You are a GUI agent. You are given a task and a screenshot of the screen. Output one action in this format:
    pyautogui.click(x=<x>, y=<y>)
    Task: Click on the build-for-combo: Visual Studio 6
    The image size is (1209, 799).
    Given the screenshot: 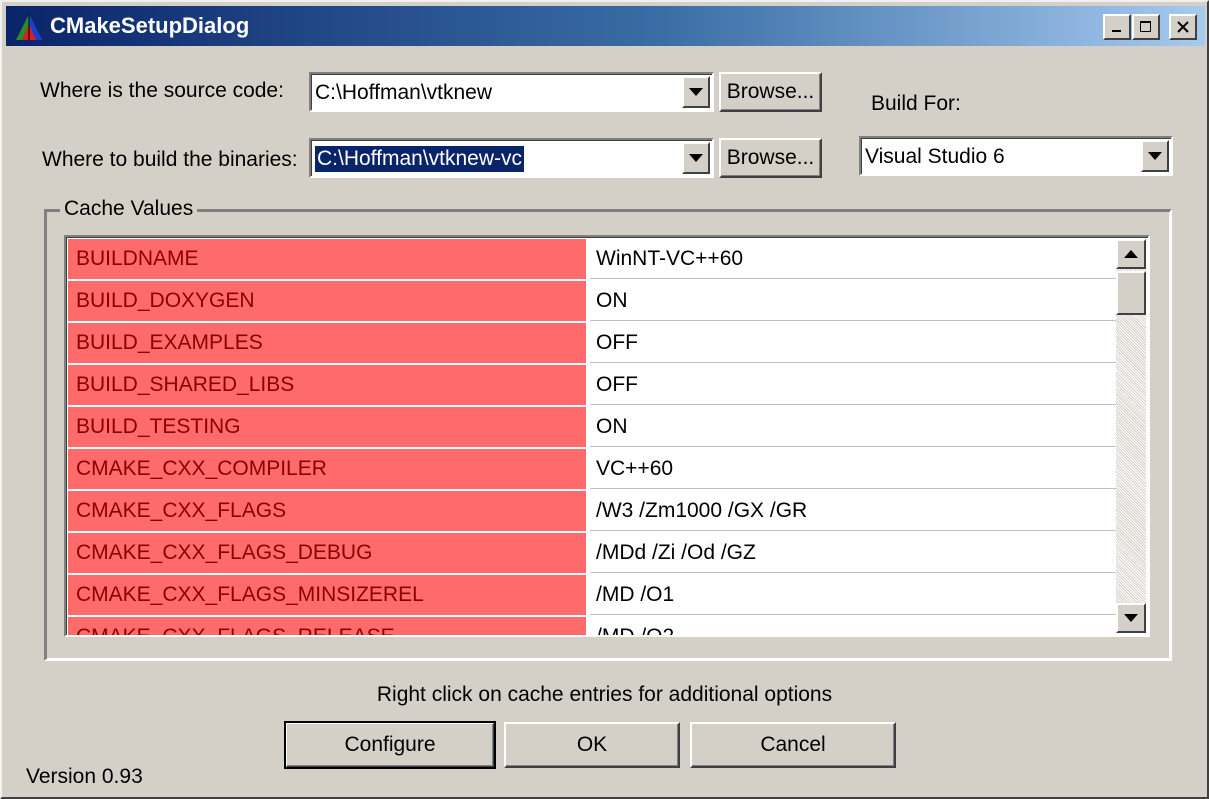 What is the action you would take?
    pyautogui.click(x=1016, y=156)
    